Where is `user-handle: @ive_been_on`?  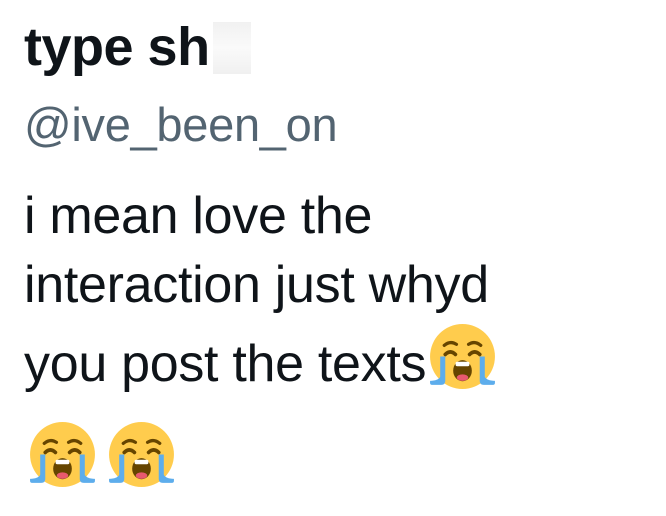
user-handle: @ive_been_on is located at coordinates (181, 125).